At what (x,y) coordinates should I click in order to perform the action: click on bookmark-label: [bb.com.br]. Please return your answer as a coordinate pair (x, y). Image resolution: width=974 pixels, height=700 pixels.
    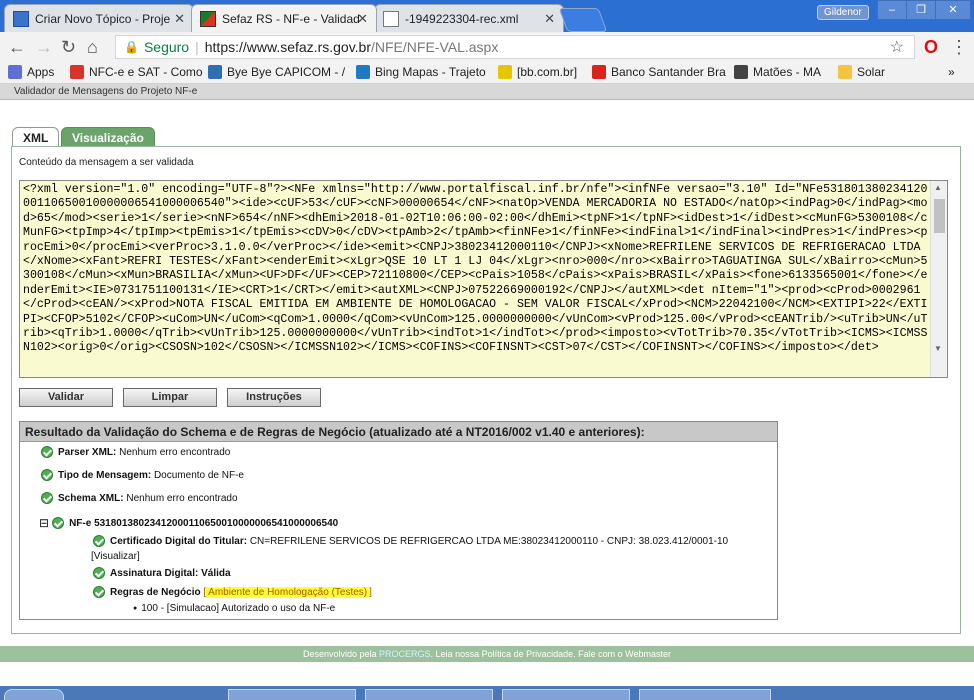
    Looking at the image, I should click on (547, 72).